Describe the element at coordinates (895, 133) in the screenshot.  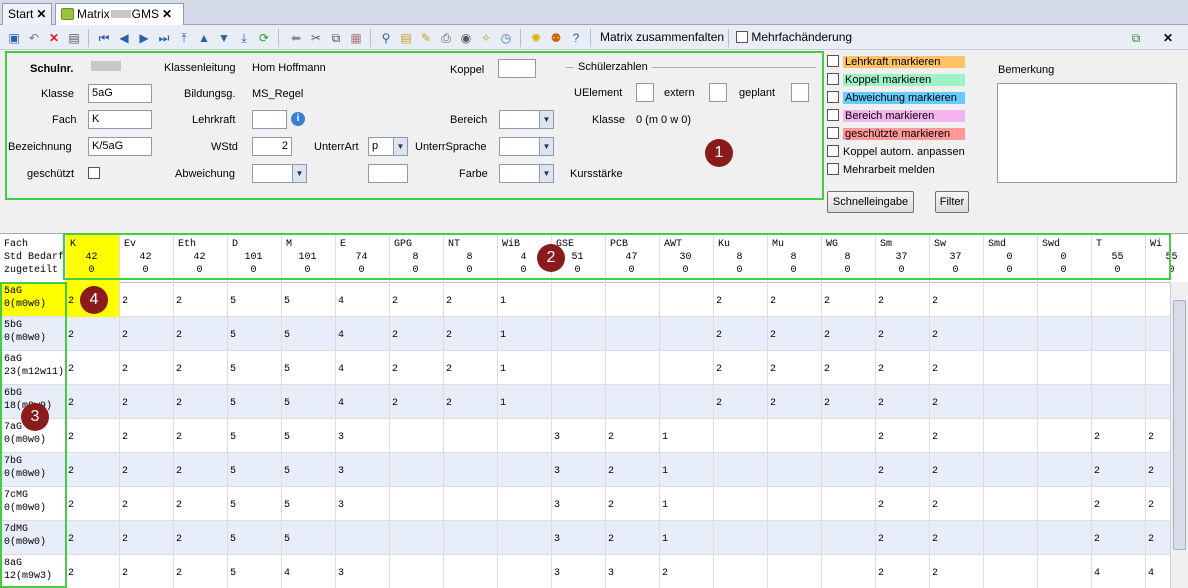
I see `geschuetzt-mark-toggle: geschützte markieren` at that location.